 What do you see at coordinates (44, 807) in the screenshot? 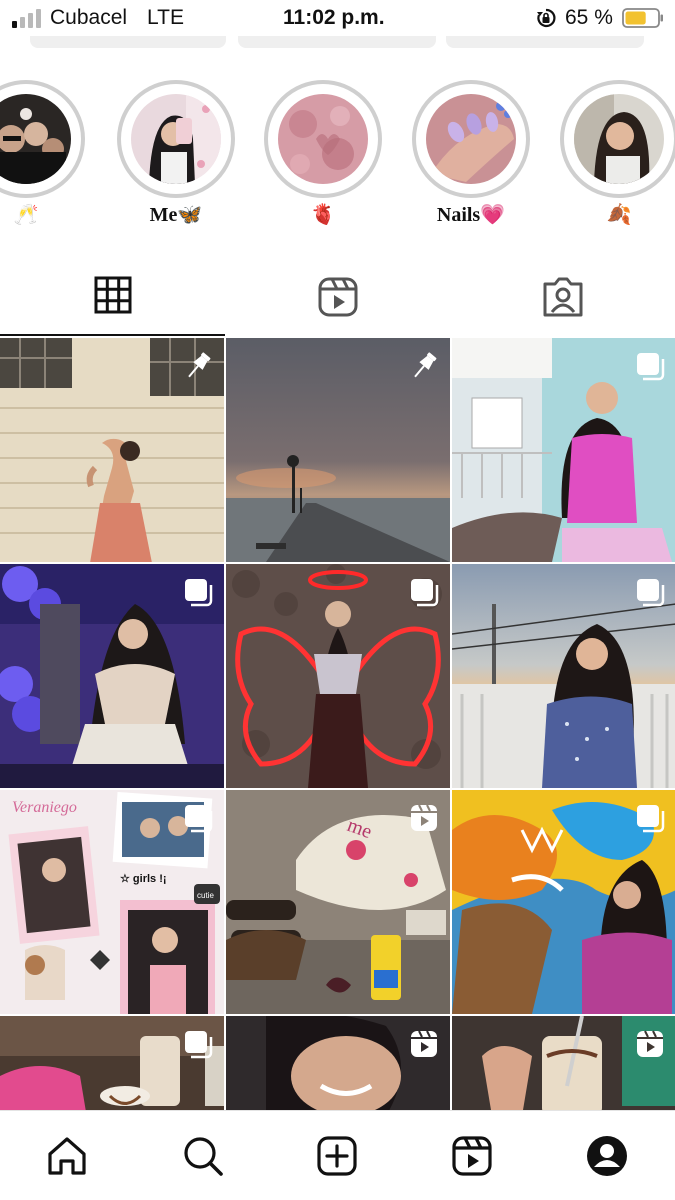
I see `collage-title: Veraniego` at bounding box center [44, 807].